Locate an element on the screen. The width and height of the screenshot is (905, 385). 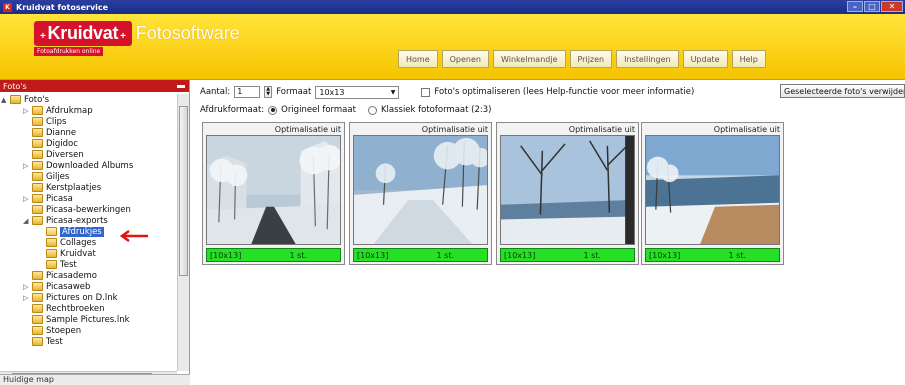
chevron-down-icon: ▼ is located at coordinates (393, 92).